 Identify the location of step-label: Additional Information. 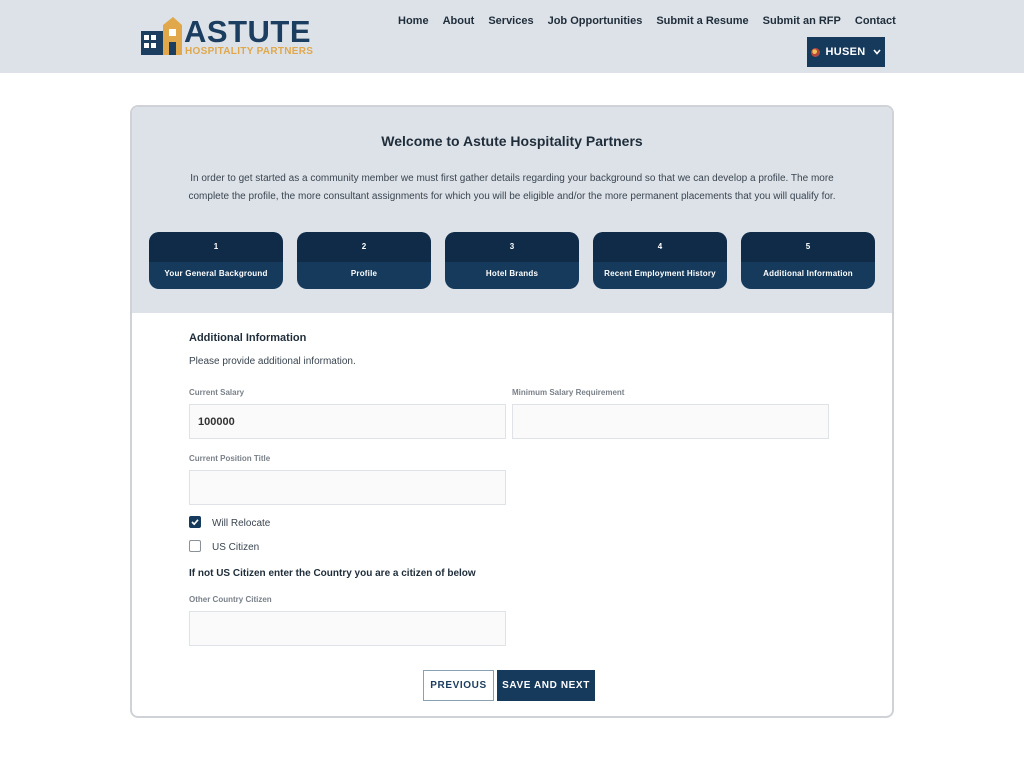
(808, 273).